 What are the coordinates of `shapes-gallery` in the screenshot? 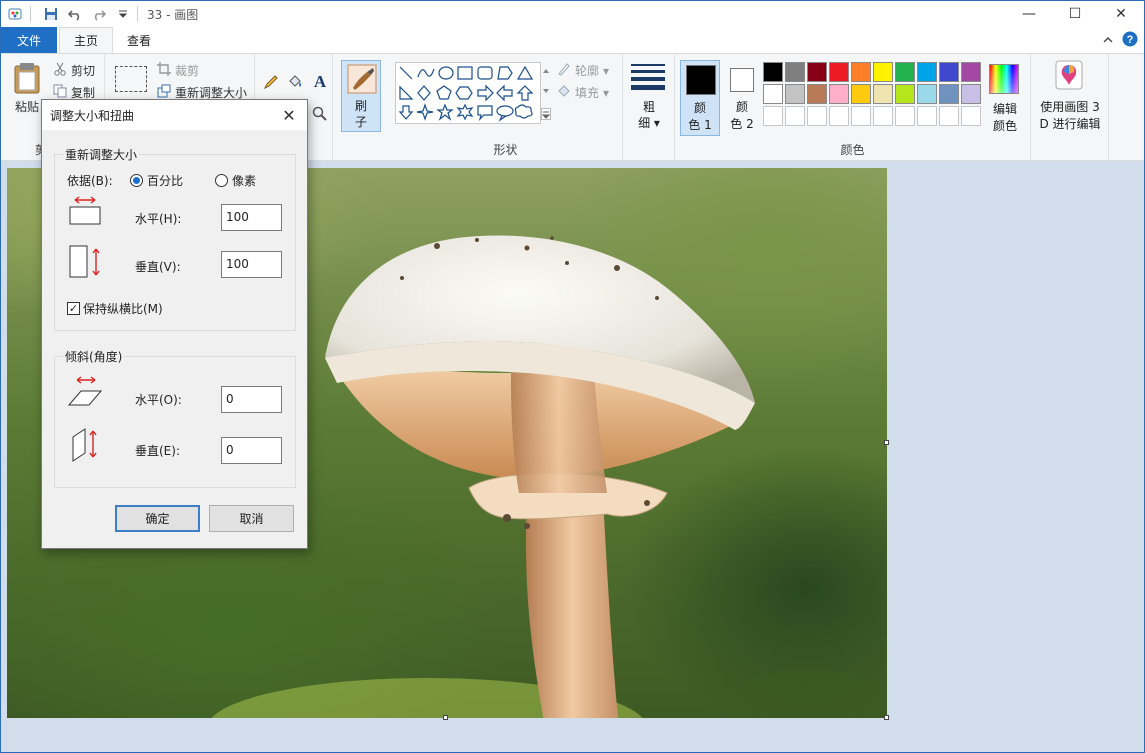 It's located at (468, 93).